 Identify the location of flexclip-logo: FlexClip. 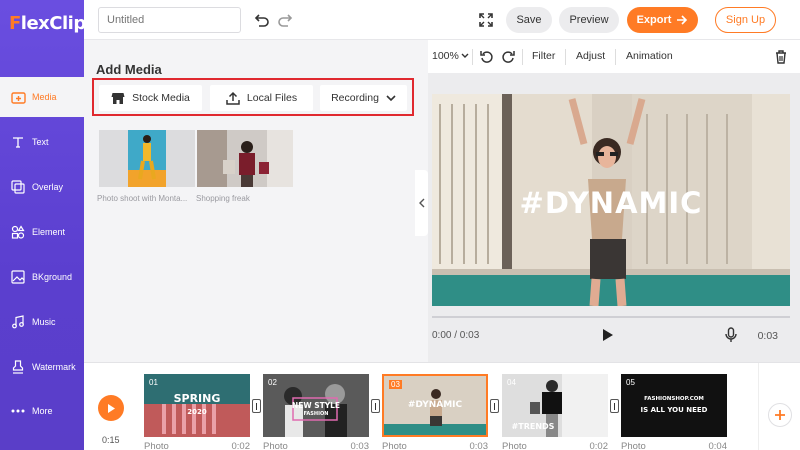
(47, 23).